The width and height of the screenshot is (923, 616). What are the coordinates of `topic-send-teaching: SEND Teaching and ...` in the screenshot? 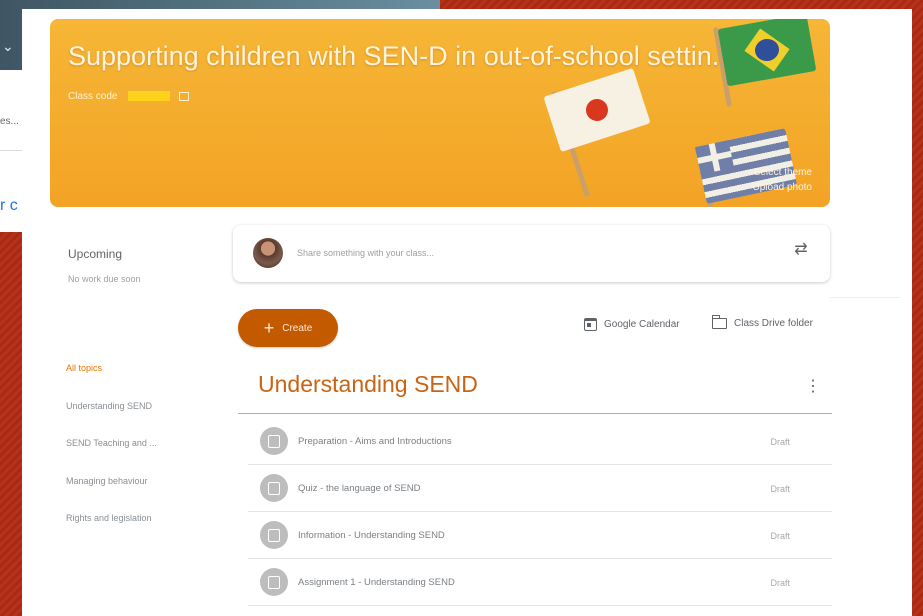 It's located at (111, 443).